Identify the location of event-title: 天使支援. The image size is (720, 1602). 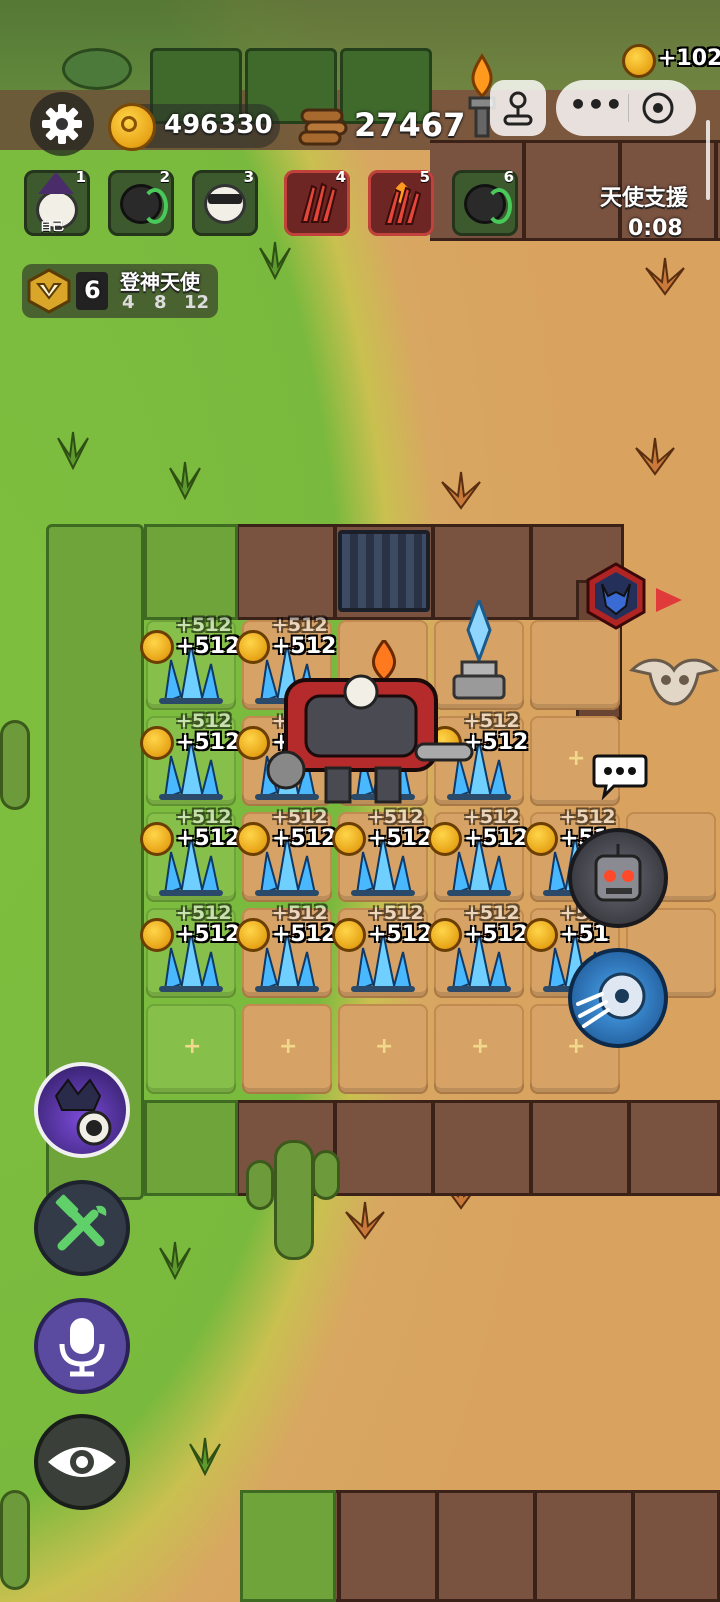
(644, 198).